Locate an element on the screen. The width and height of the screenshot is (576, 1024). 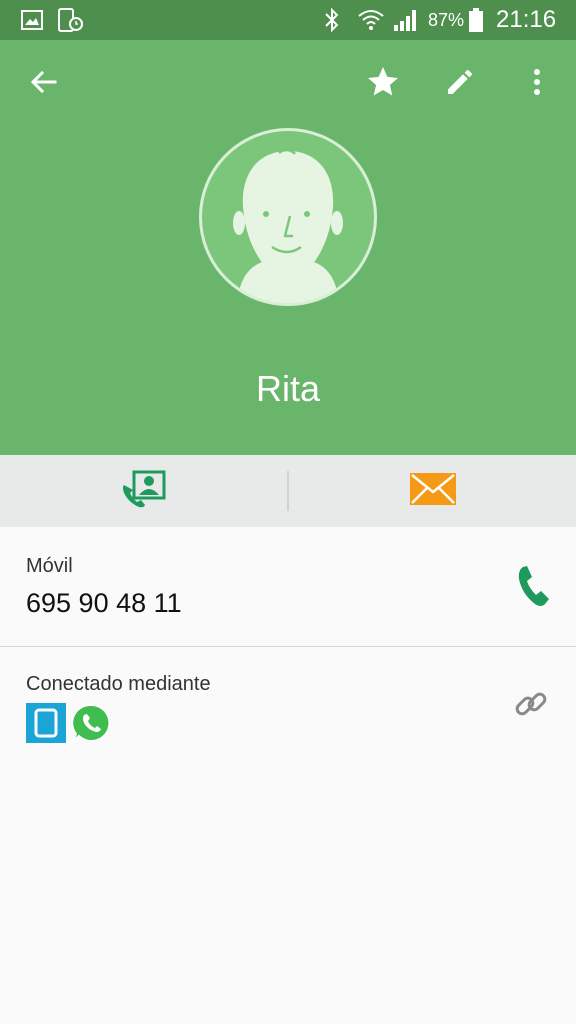
call-button is located at coordinates (534, 588).